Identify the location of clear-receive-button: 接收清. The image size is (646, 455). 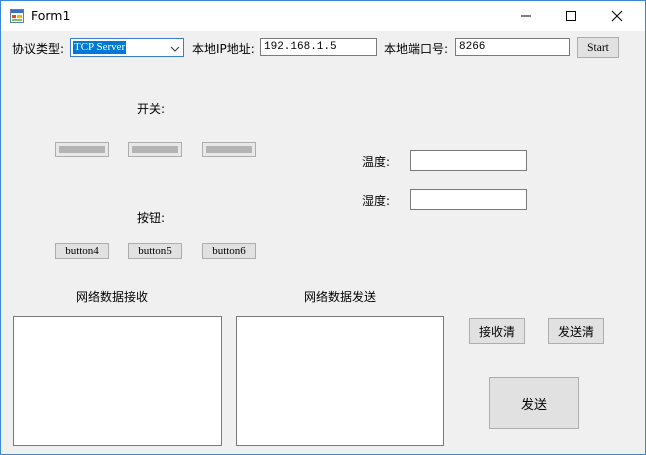
(497, 331).